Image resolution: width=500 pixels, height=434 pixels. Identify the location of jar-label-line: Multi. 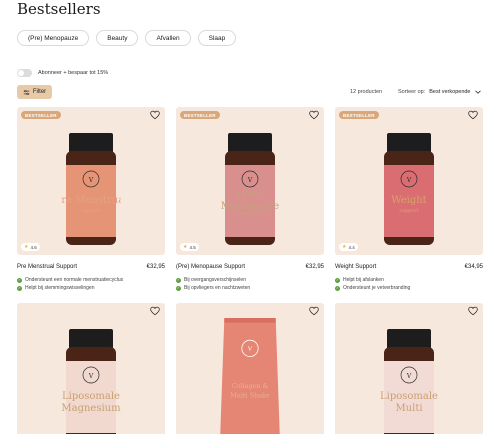
(408, 408).